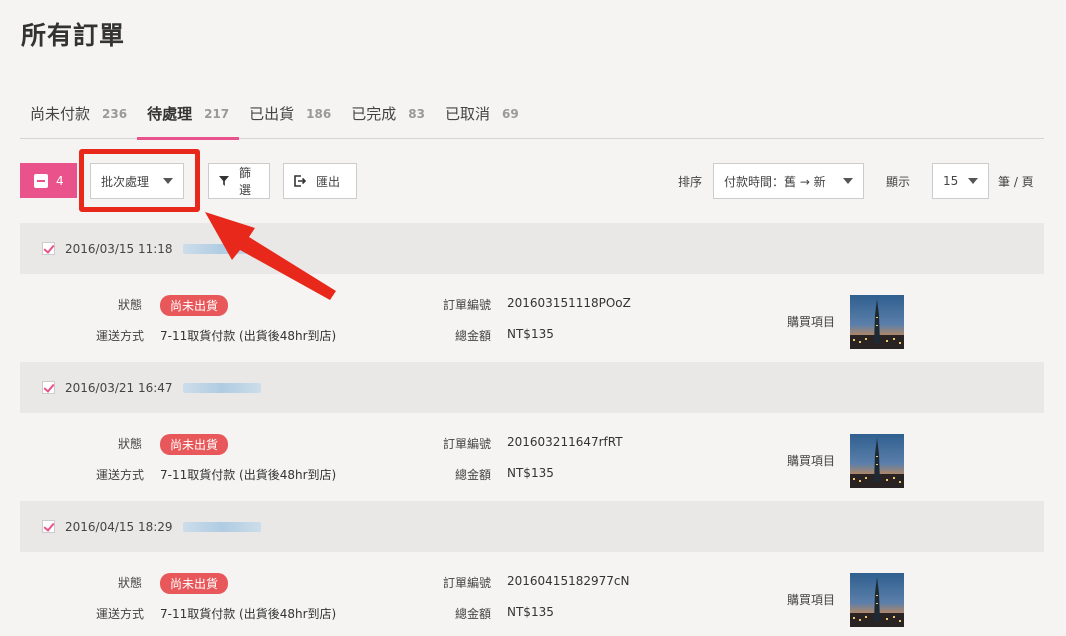 The image size is (1066, 636). Describe the element at coordinates (60, 180) in the screenshot. I see `selected-count: 4` at that location.